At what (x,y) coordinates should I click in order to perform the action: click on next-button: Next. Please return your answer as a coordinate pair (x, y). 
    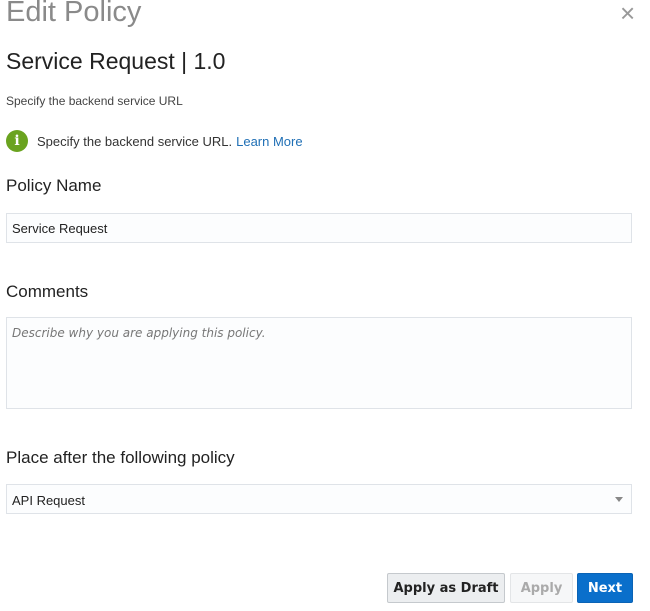
    Looking at the image, I should click on (605, 588).